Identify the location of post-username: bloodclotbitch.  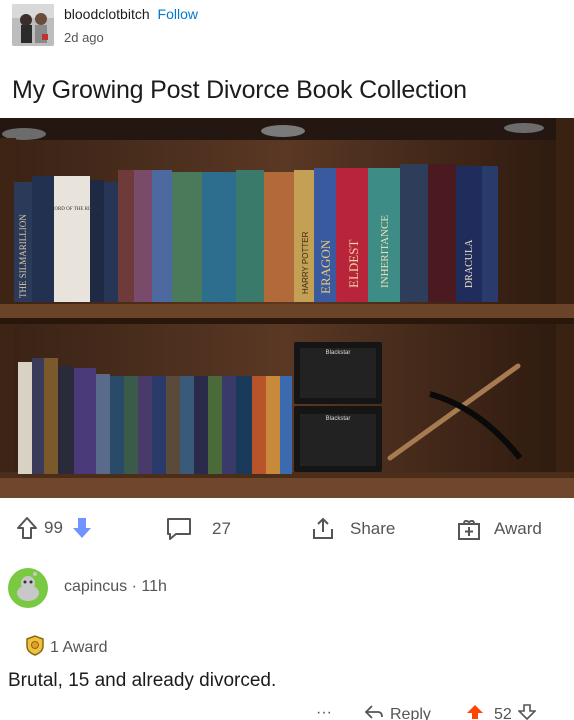
(107, 14).